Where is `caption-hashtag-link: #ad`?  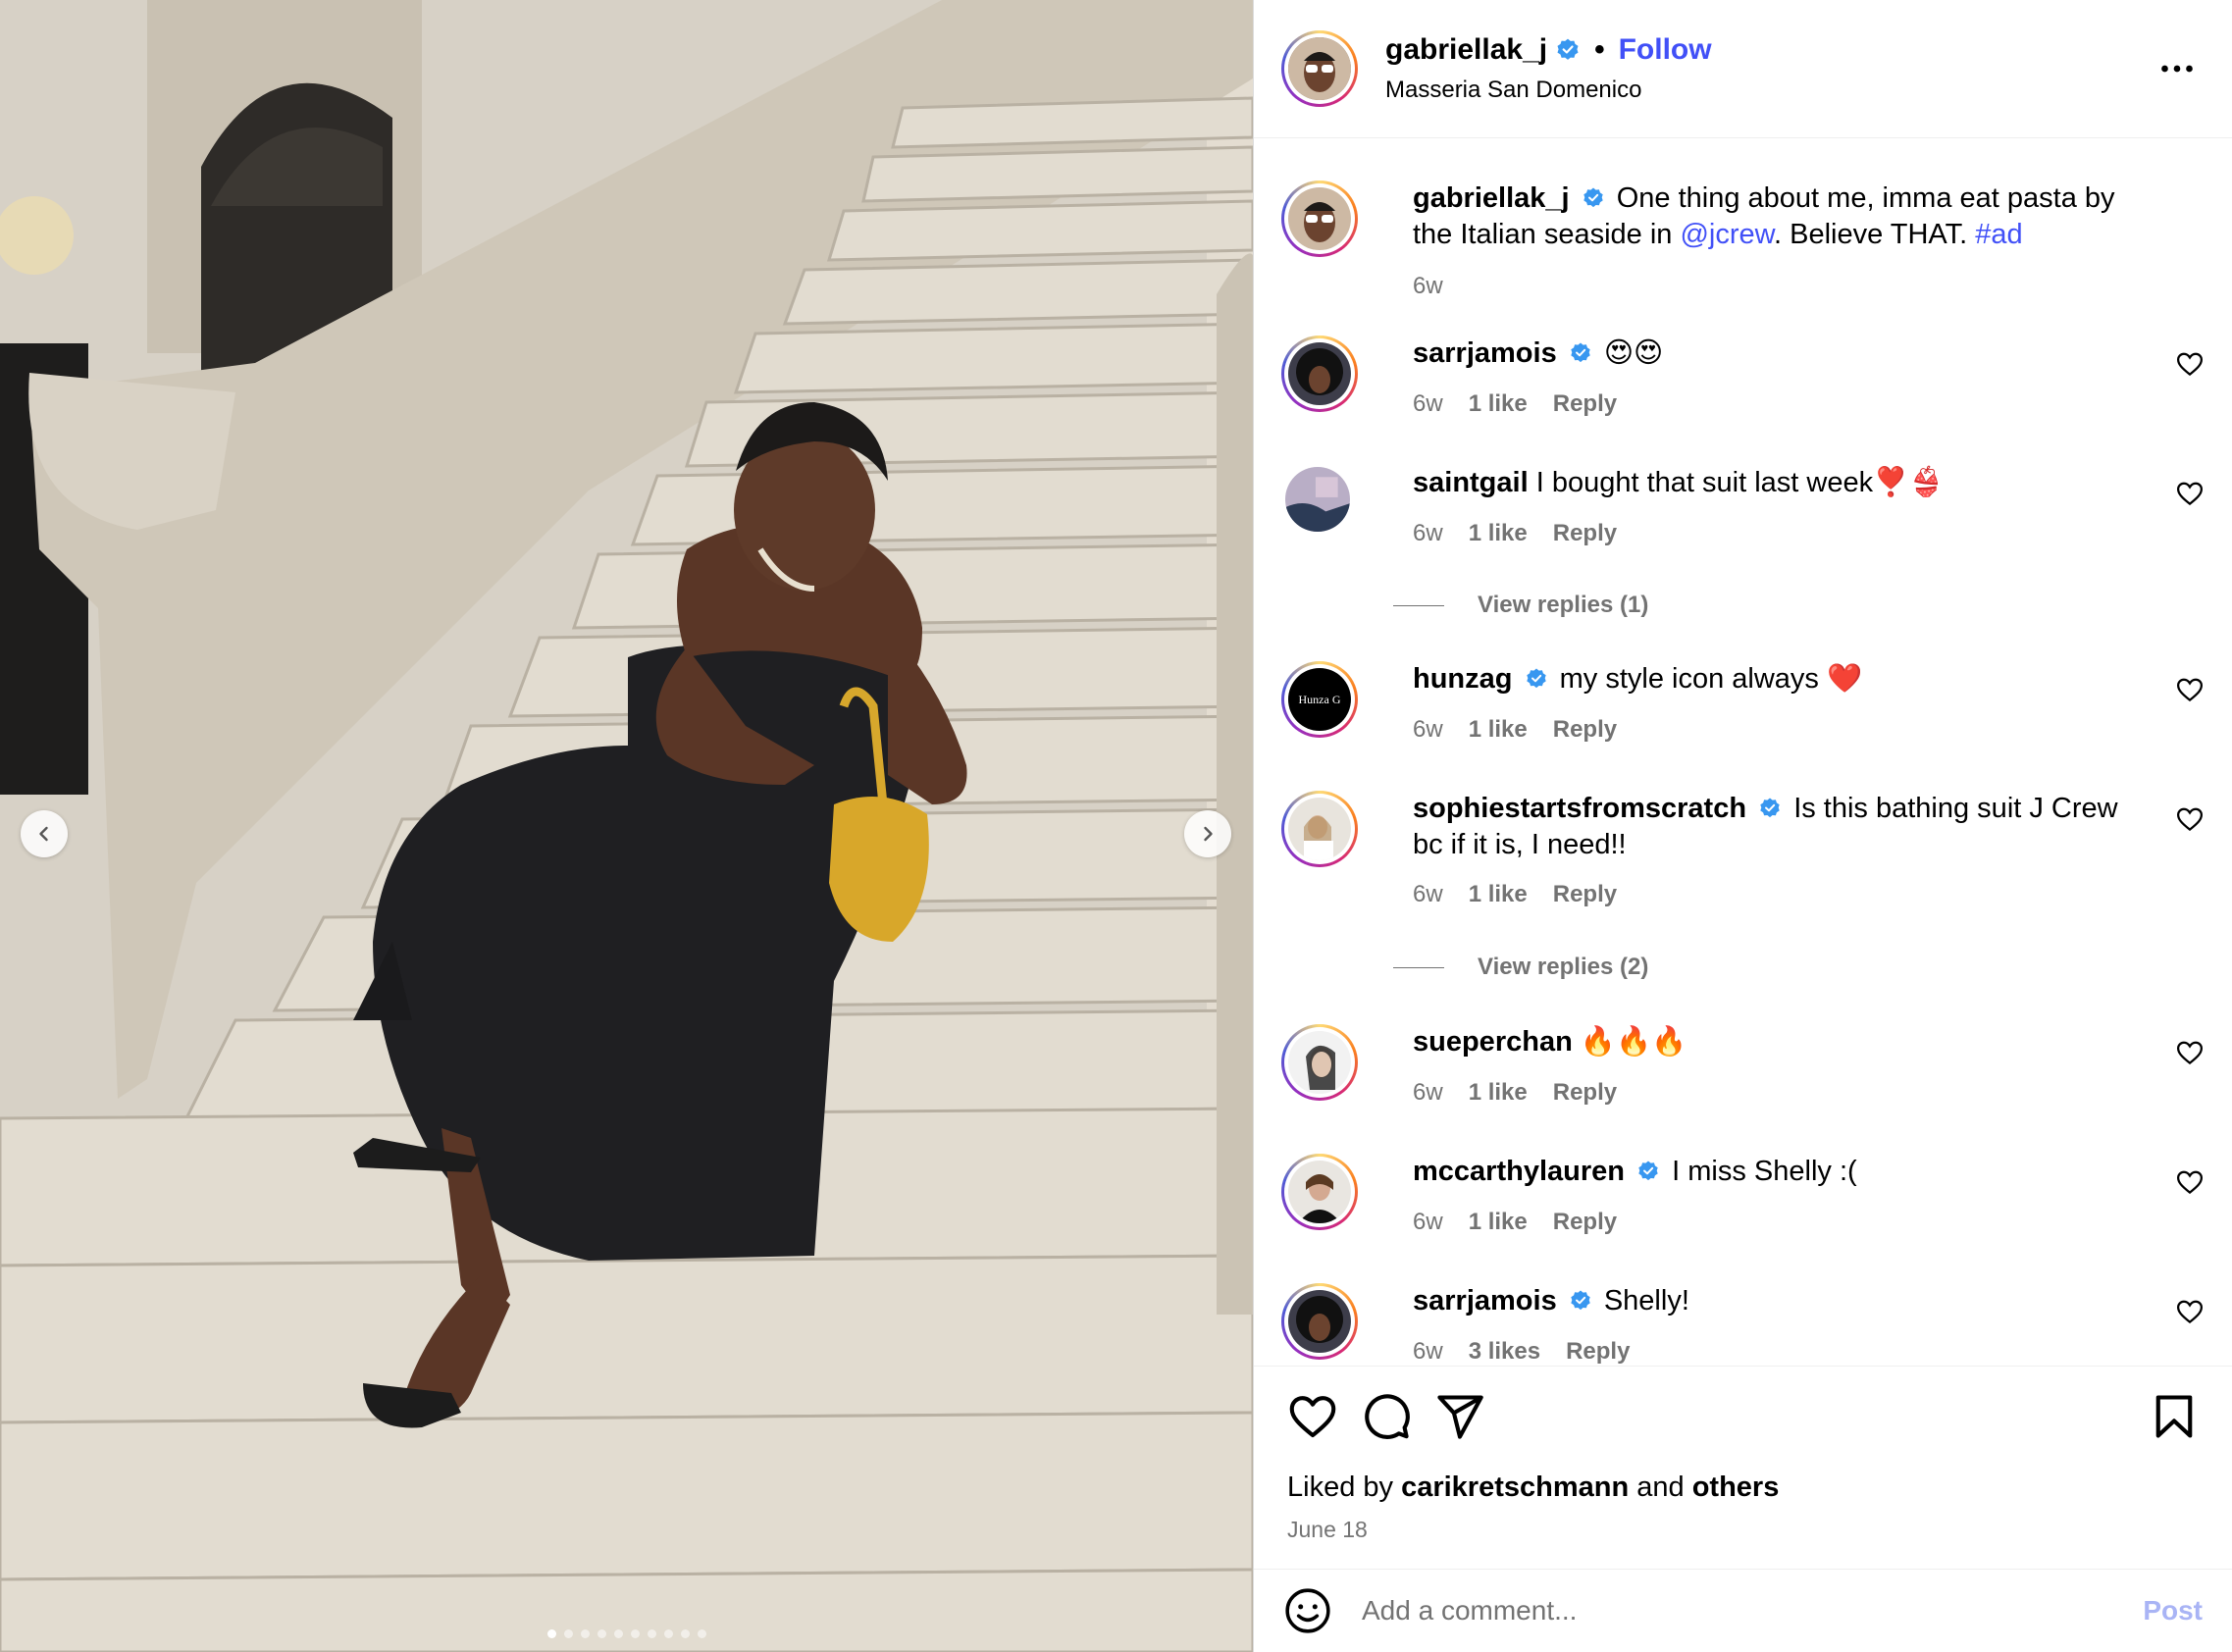 caption-hashtag-link: #ad is located at coordinates (1998, 234).